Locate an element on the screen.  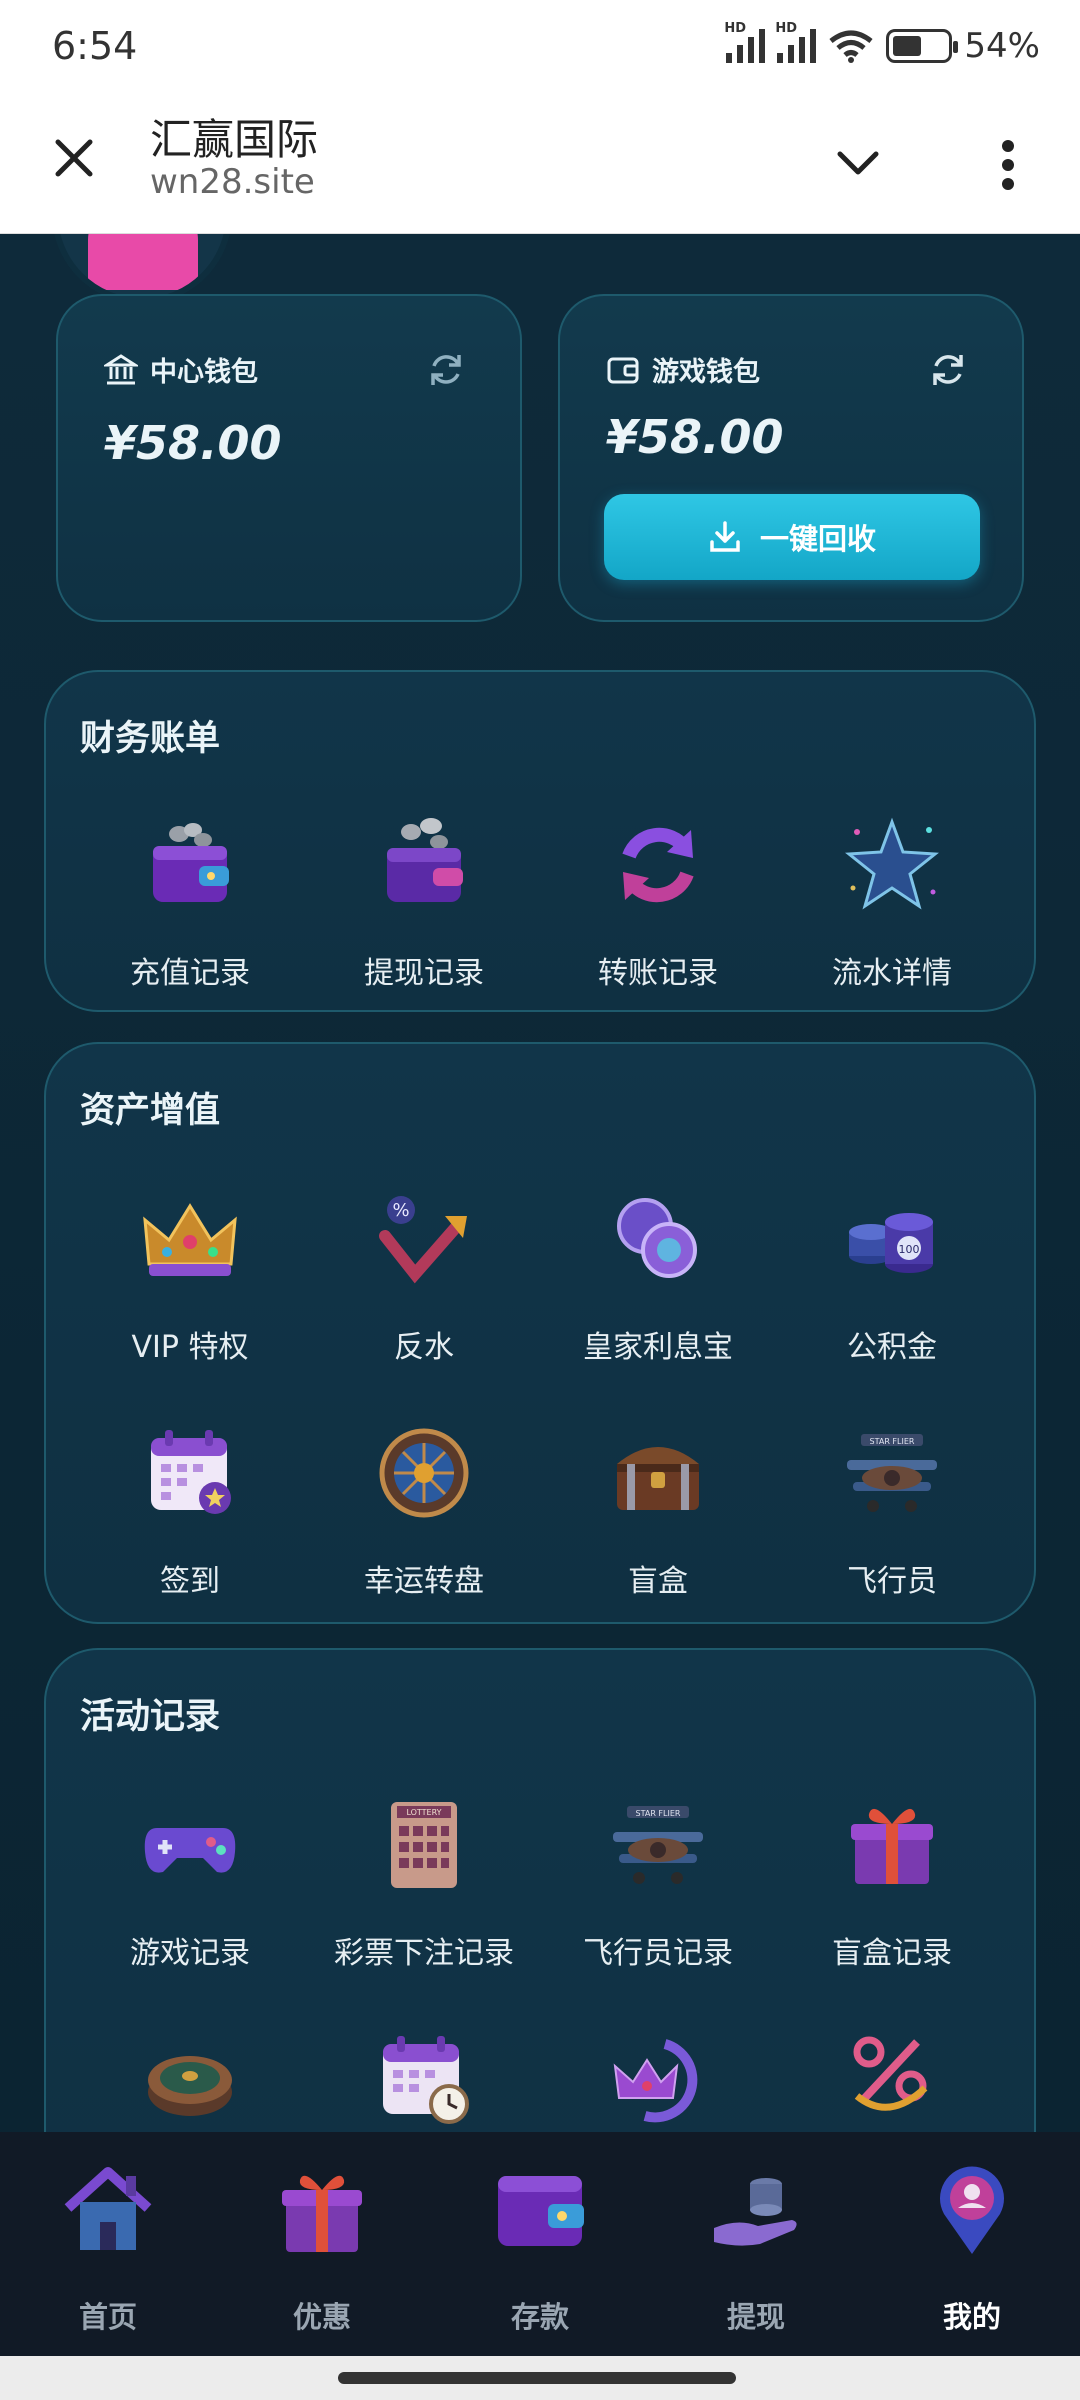
bank-icon is located at coordinates (121, 368).